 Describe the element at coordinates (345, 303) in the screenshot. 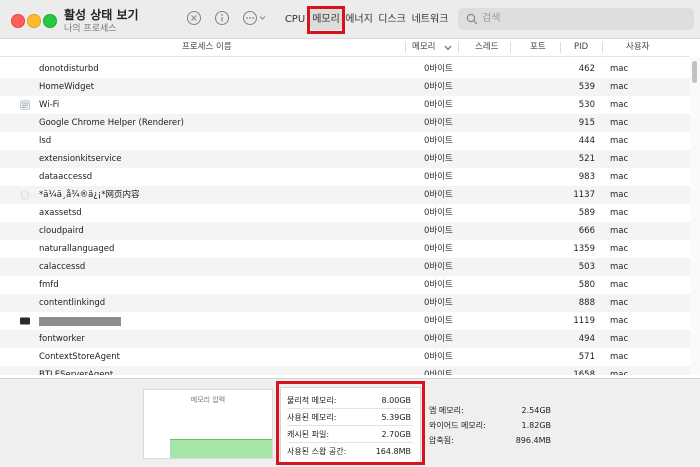

I see `table-row: contentlinkingd 0바이트 888 mac` at that location.